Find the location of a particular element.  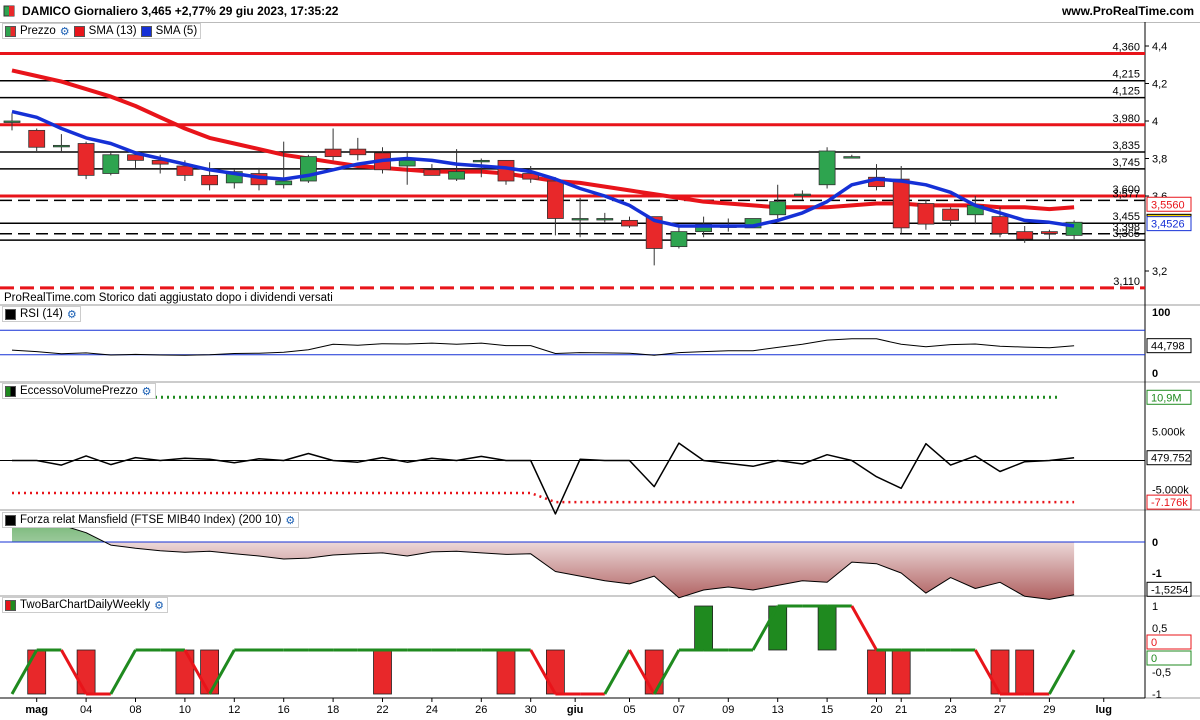

x-tick-label-20: 27 is located at coordinates (1000, 710).